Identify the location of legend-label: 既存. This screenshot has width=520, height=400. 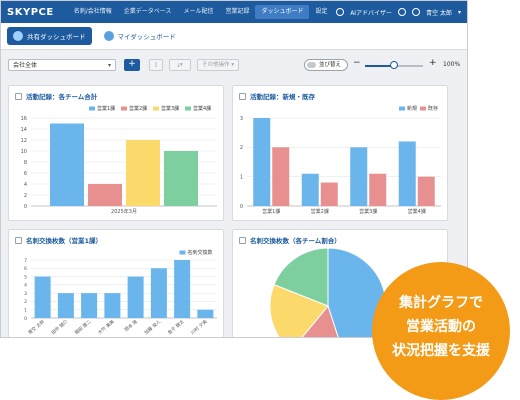
(433, 108).